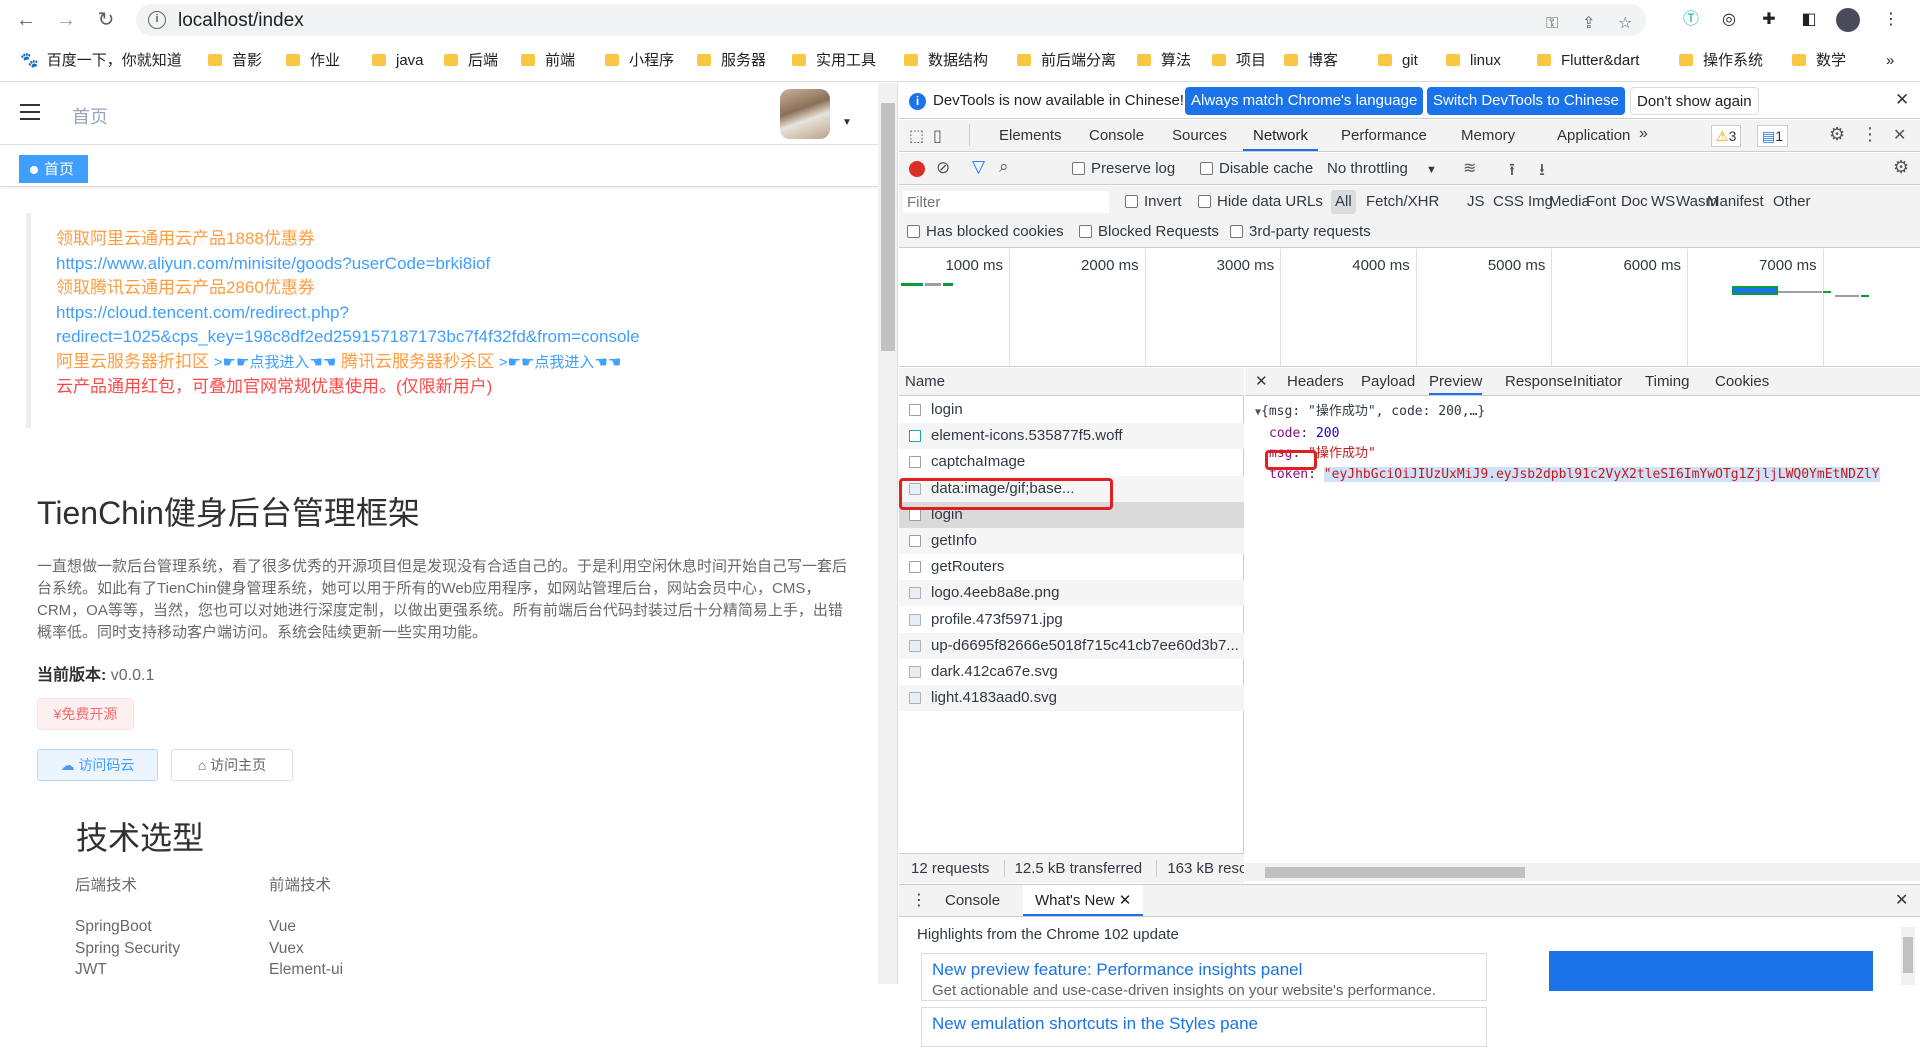 The height and width of the screenshot is (1047, 1920). Describe the element at coordinates (946, 61) in the screenshot. I see `bookmark-folder: 数据结构` at that location.